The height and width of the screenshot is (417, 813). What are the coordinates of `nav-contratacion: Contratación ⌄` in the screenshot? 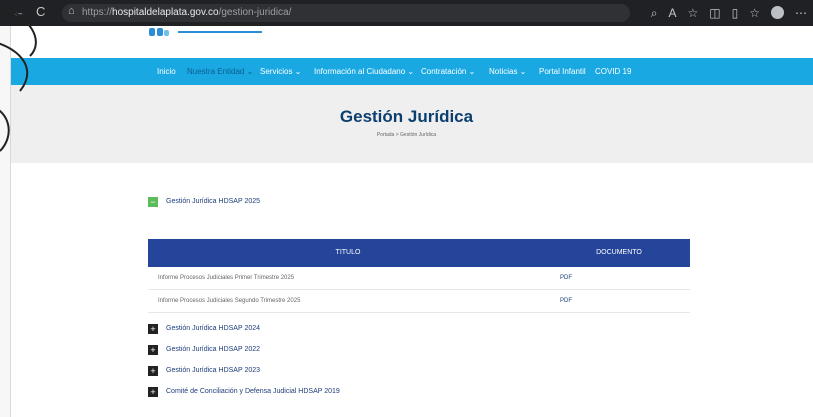 It's located at (448, 71).